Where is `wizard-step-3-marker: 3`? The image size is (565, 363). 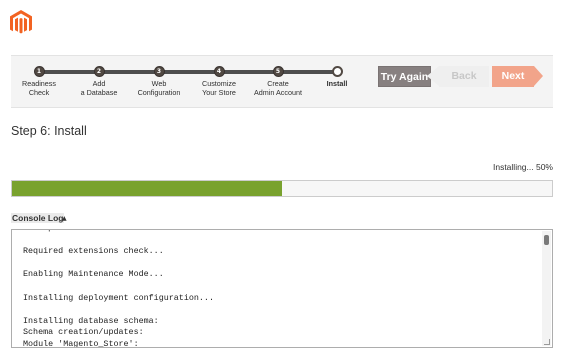 wizard-step-3-marker: 3 is located at coordinates (159, 71).